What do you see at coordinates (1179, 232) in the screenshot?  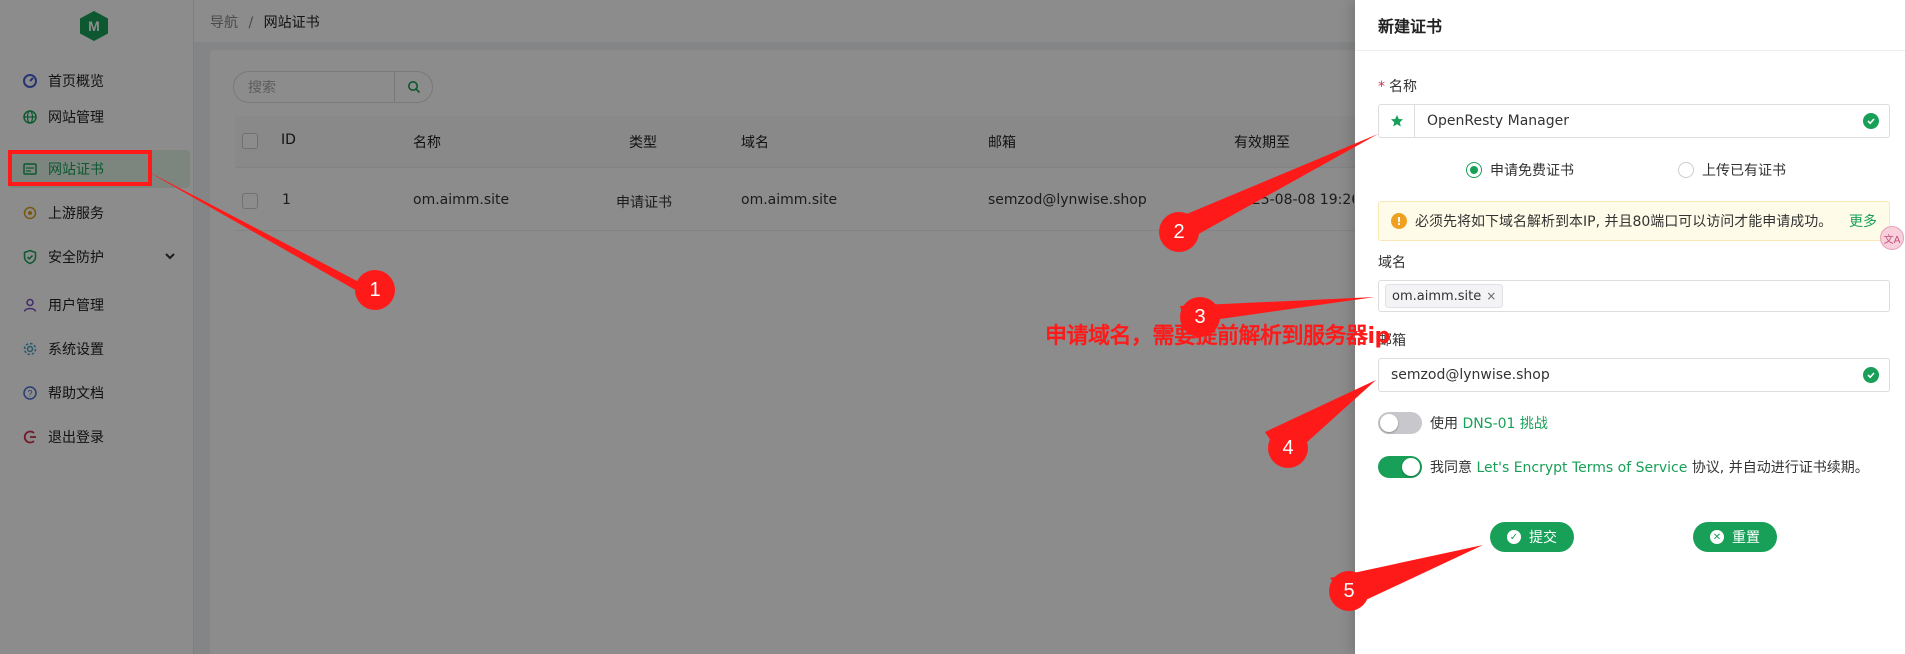 I see `annotation-marker-2: 2` at bounding box center [1179, 232].